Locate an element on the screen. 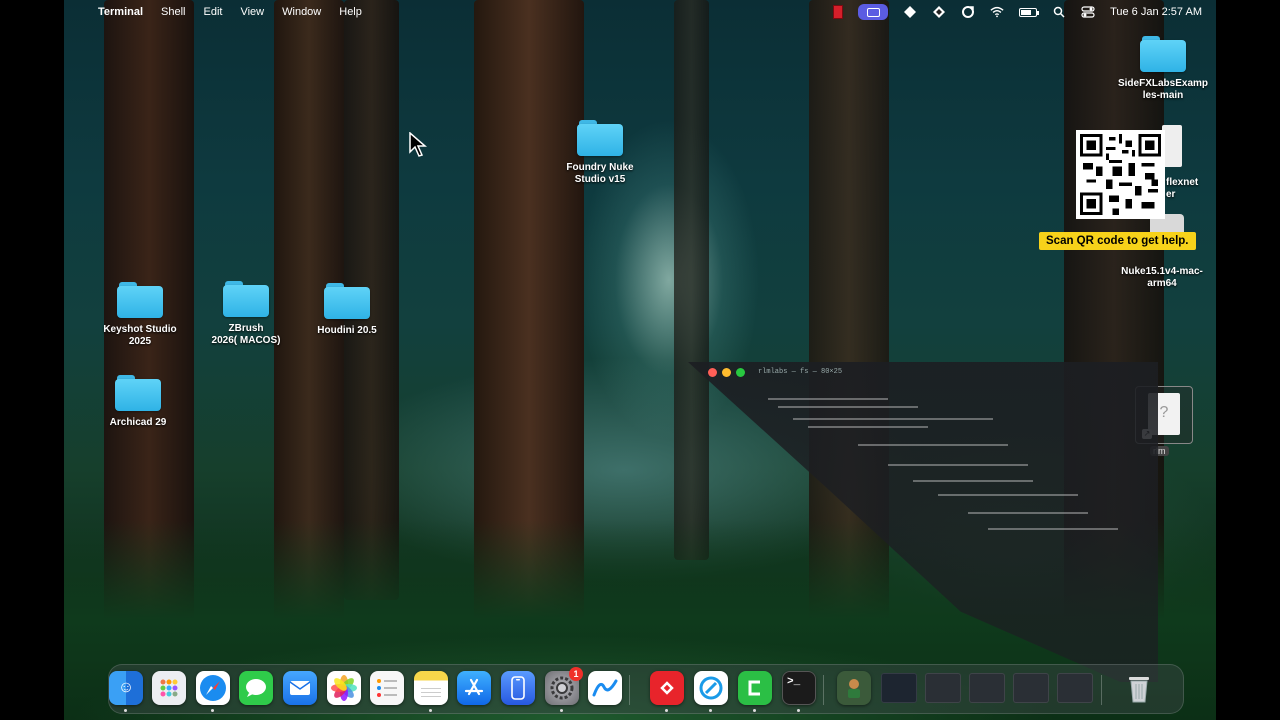  minimized-window-icon is located at coordinates (854, 688).